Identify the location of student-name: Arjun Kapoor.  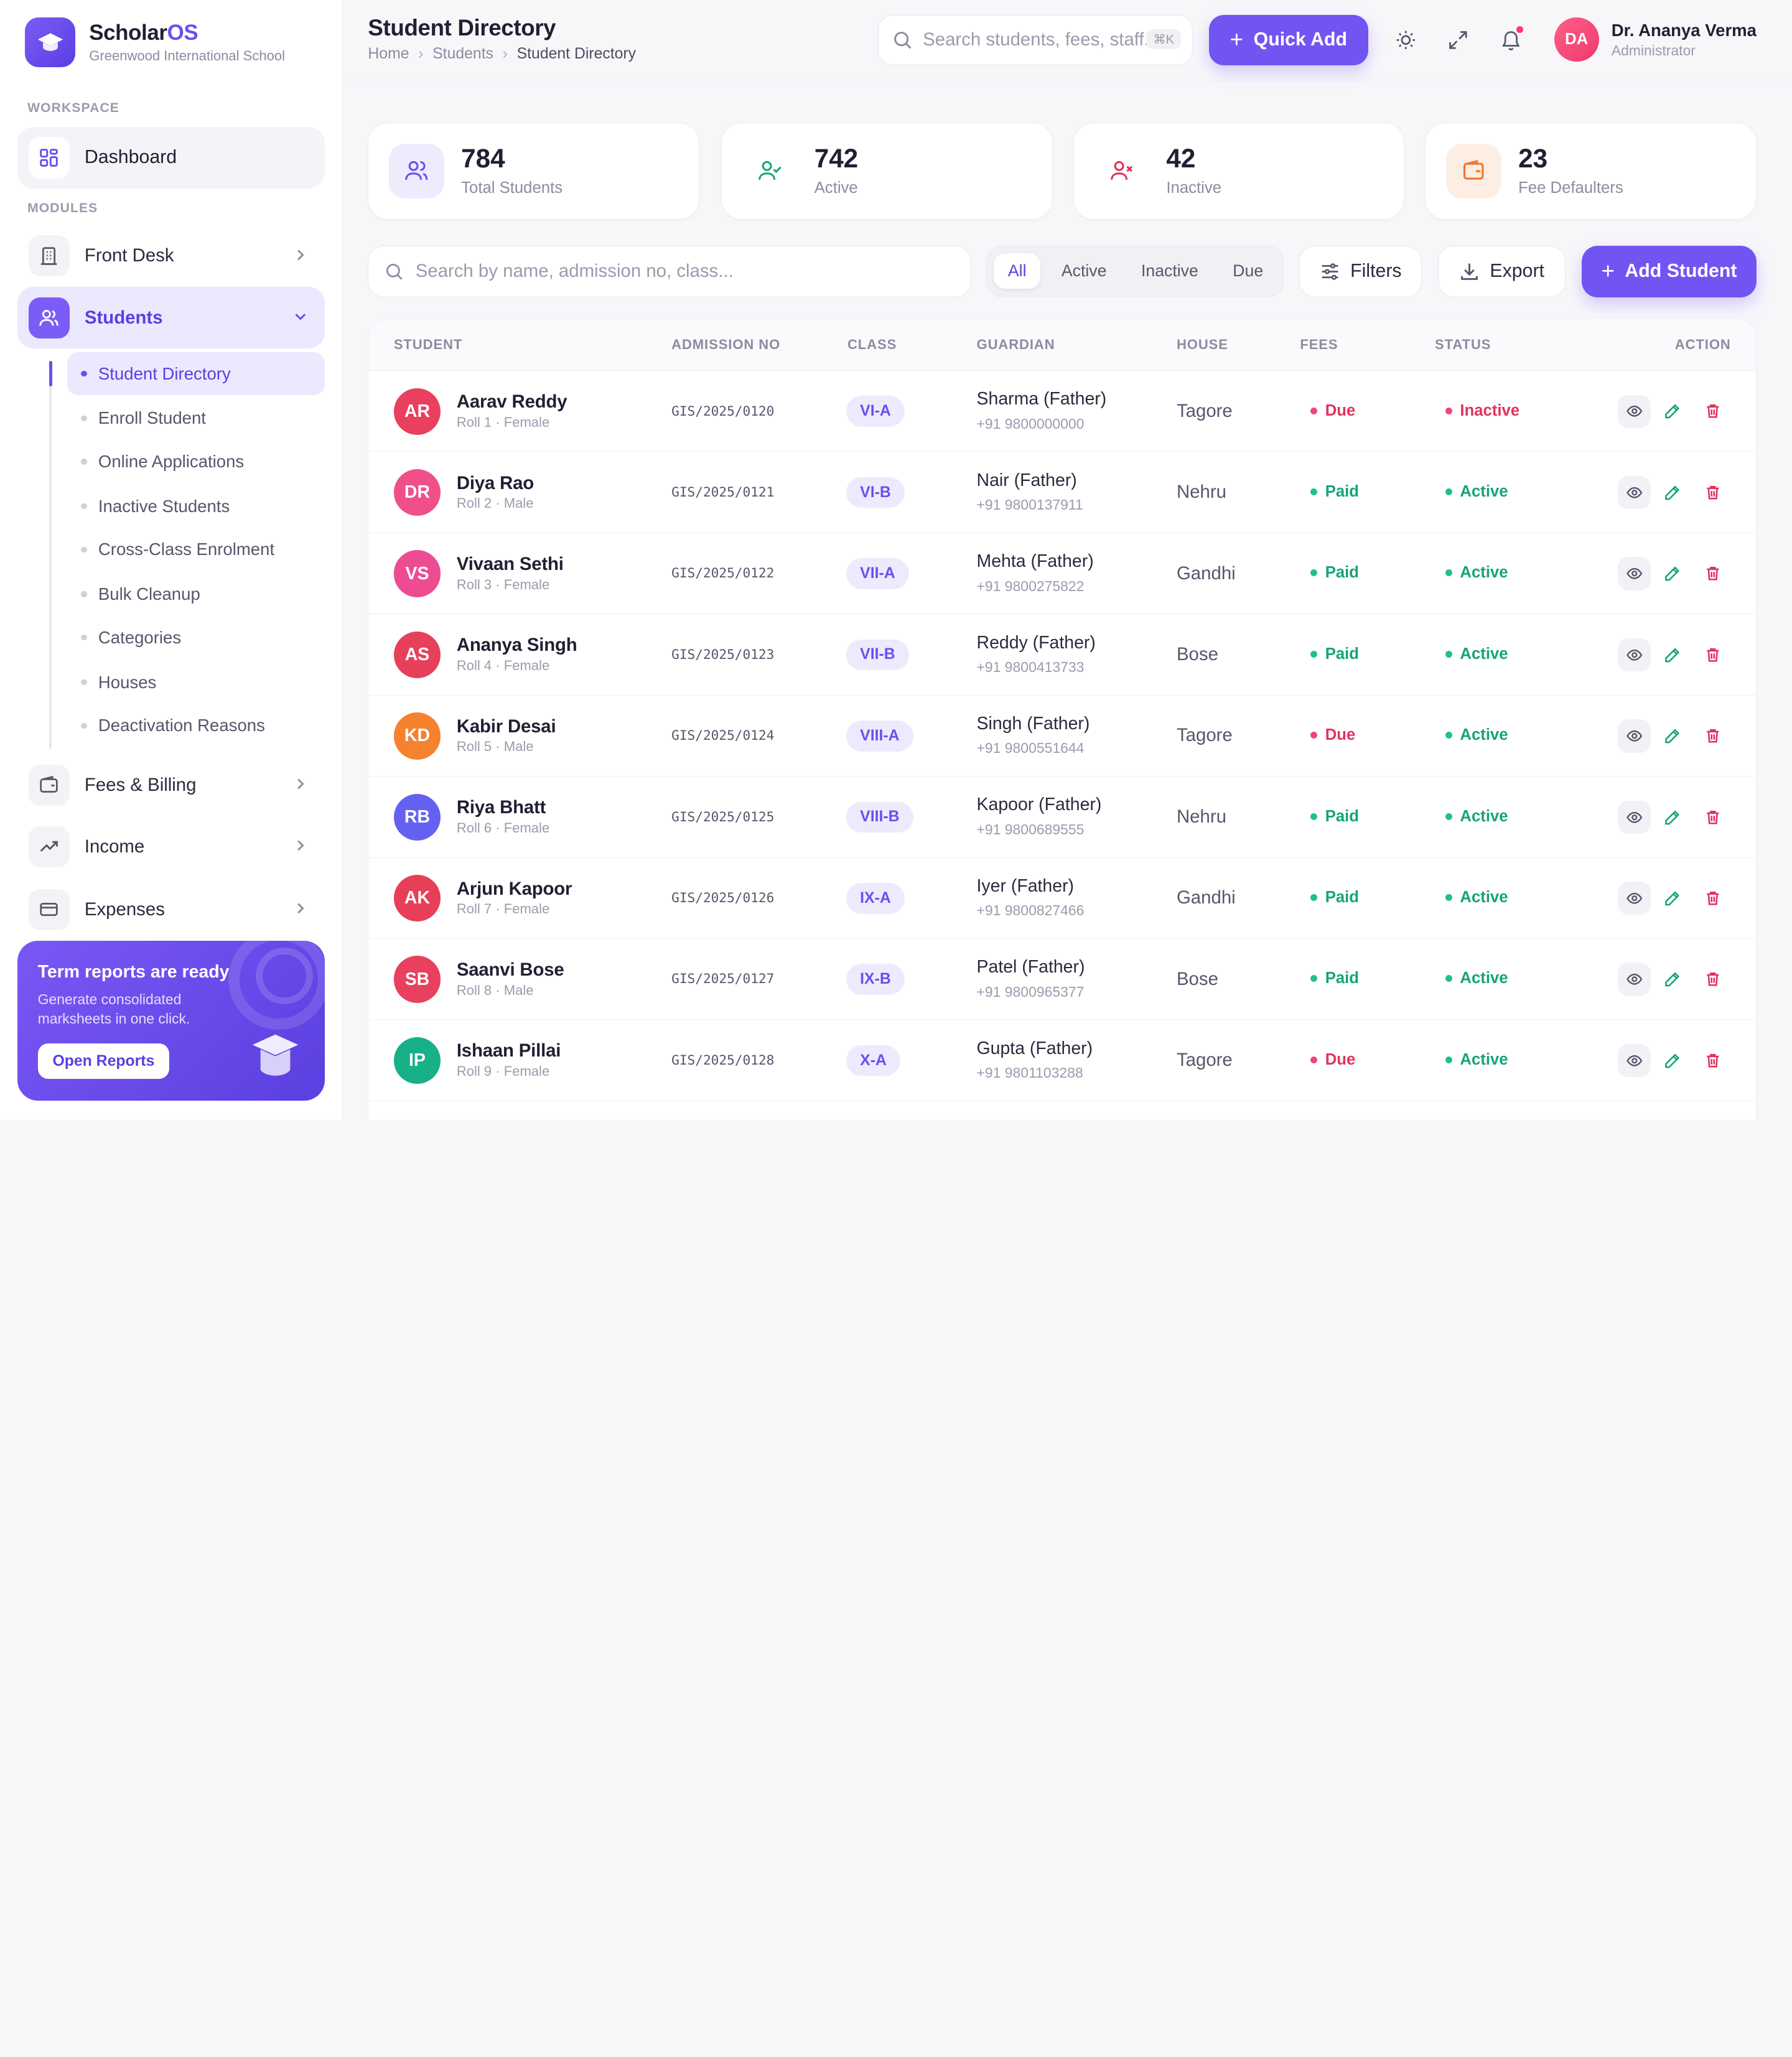
(514, 889).